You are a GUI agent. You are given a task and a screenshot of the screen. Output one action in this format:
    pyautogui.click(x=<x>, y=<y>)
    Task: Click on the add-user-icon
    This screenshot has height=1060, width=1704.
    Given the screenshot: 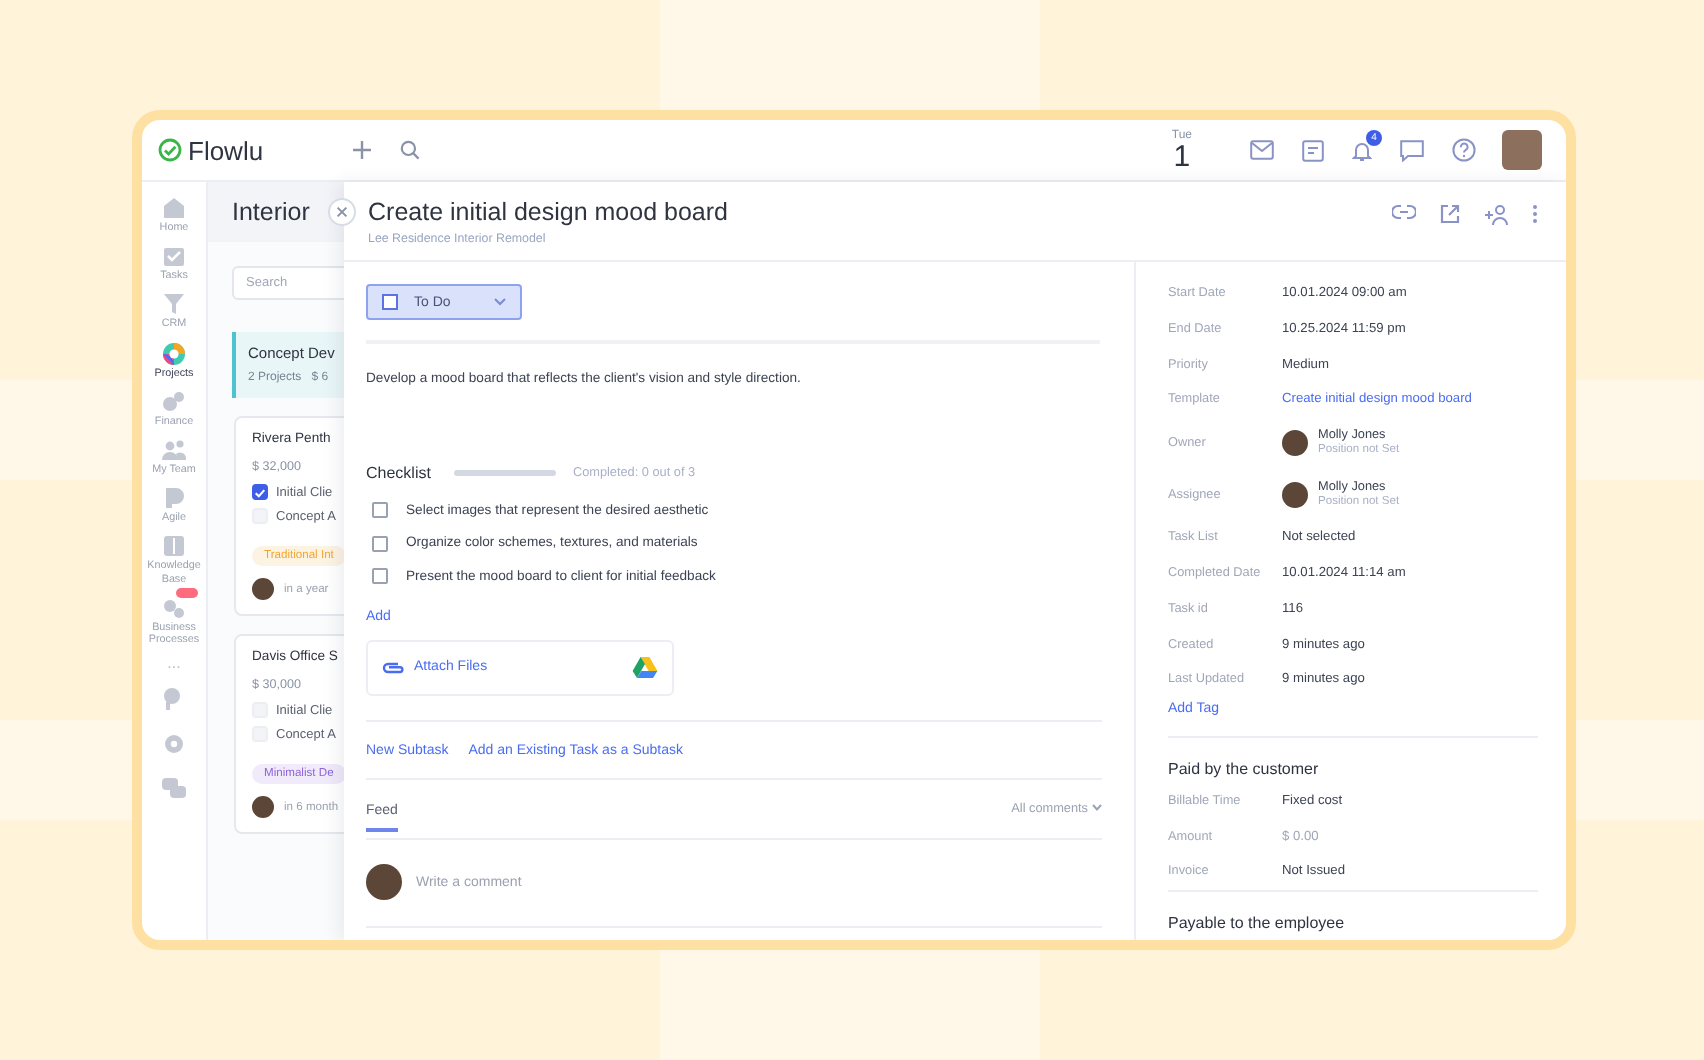 What is the action you would take?
    pyautogui.click(x=1496, y=215)
    